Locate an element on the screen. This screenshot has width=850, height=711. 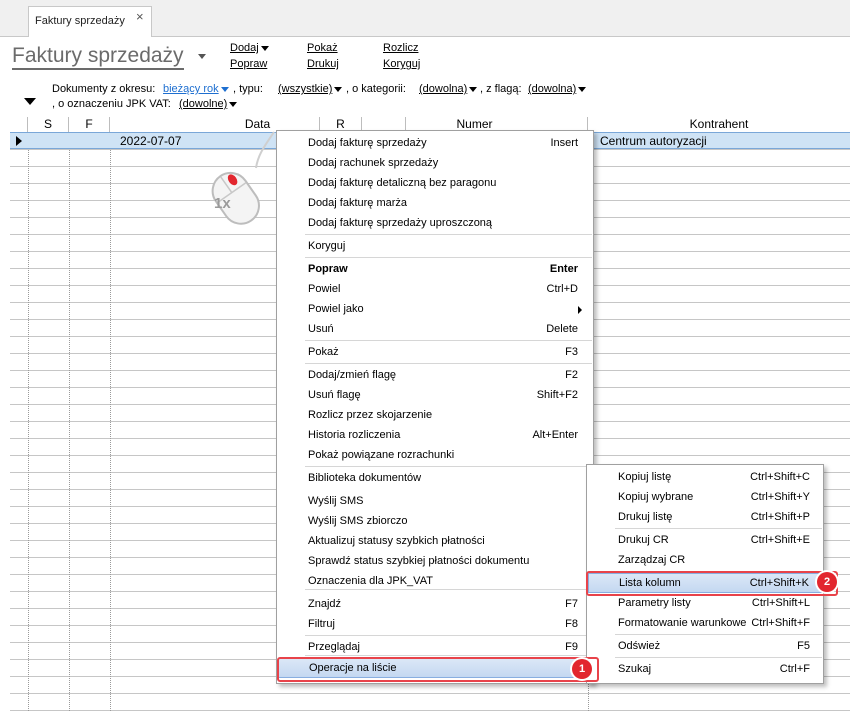
menu-item-shortcut: Ctrl+Shift+K is located at coordinates (779, 583).